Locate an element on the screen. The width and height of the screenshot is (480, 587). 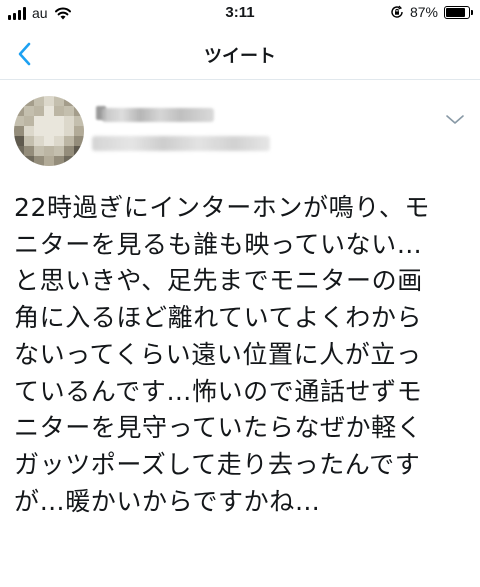
author-name-blurred is located at coordinates (158, 115).